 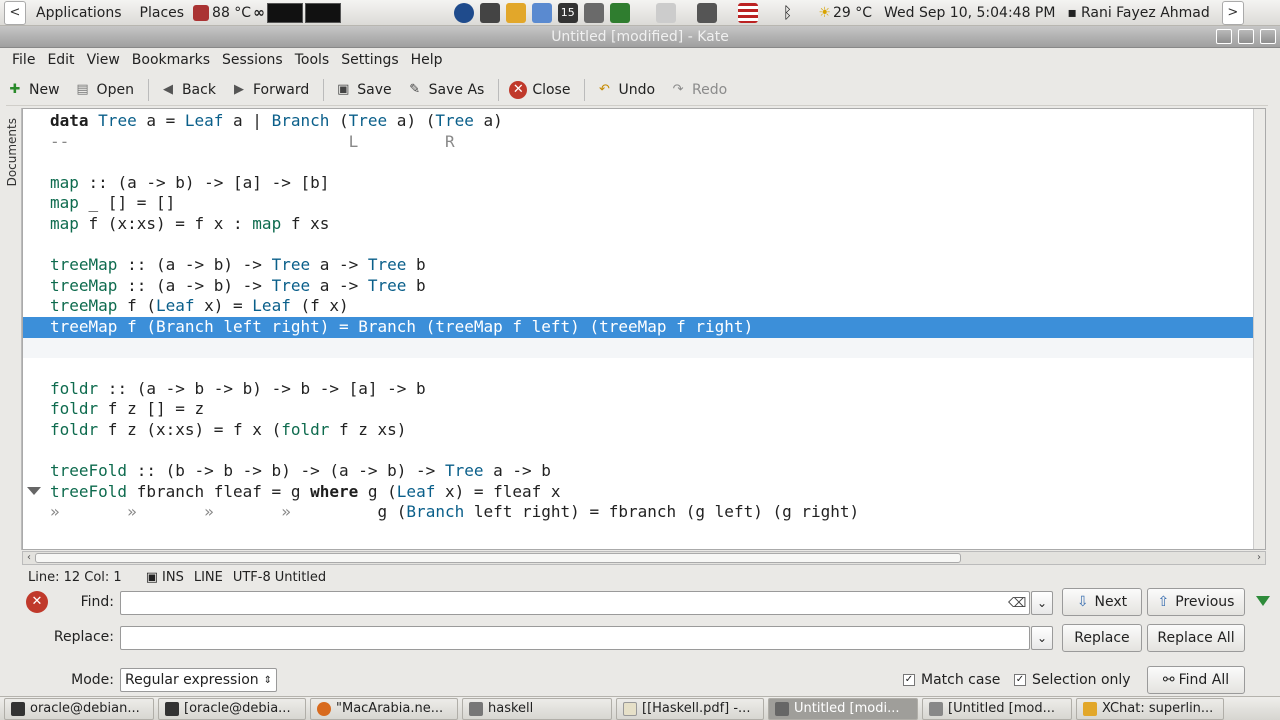 What do you see at coordinates (198, 89) in the screenshot?
I see `back-label: Back` at bounding box center [198, 89].